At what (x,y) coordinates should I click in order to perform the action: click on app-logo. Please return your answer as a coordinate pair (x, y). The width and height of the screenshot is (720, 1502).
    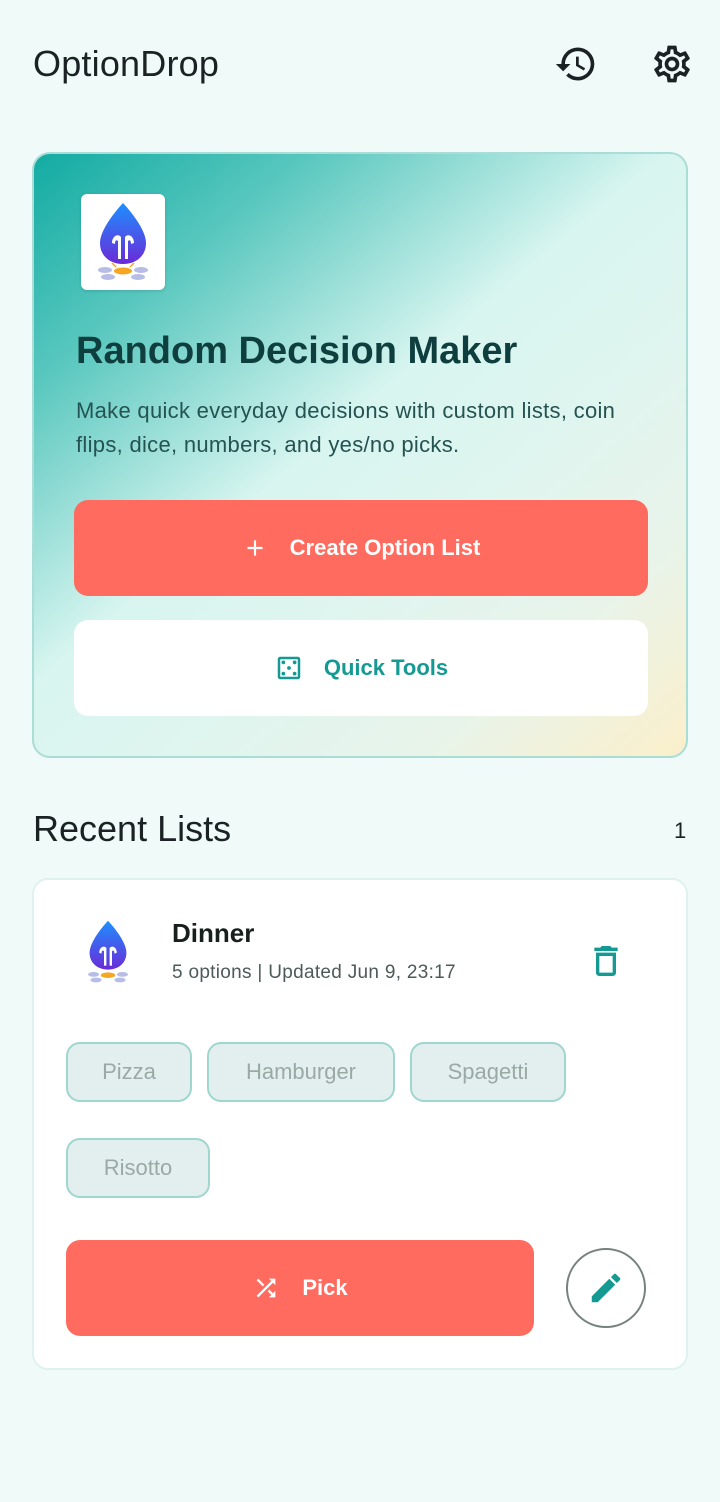
    Looking at the image, I should click on (123, 242).